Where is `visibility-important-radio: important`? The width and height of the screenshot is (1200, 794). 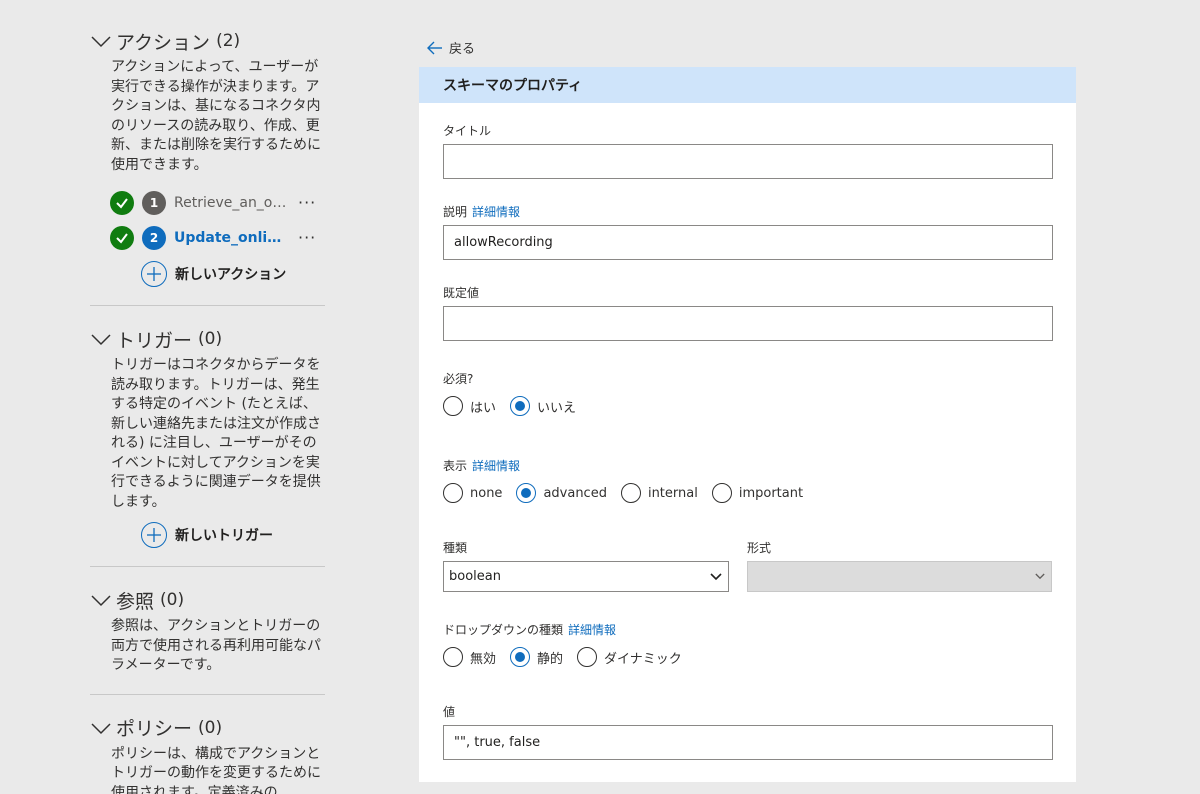
visibility-important-radio: important is located at coordinates (757, 493).